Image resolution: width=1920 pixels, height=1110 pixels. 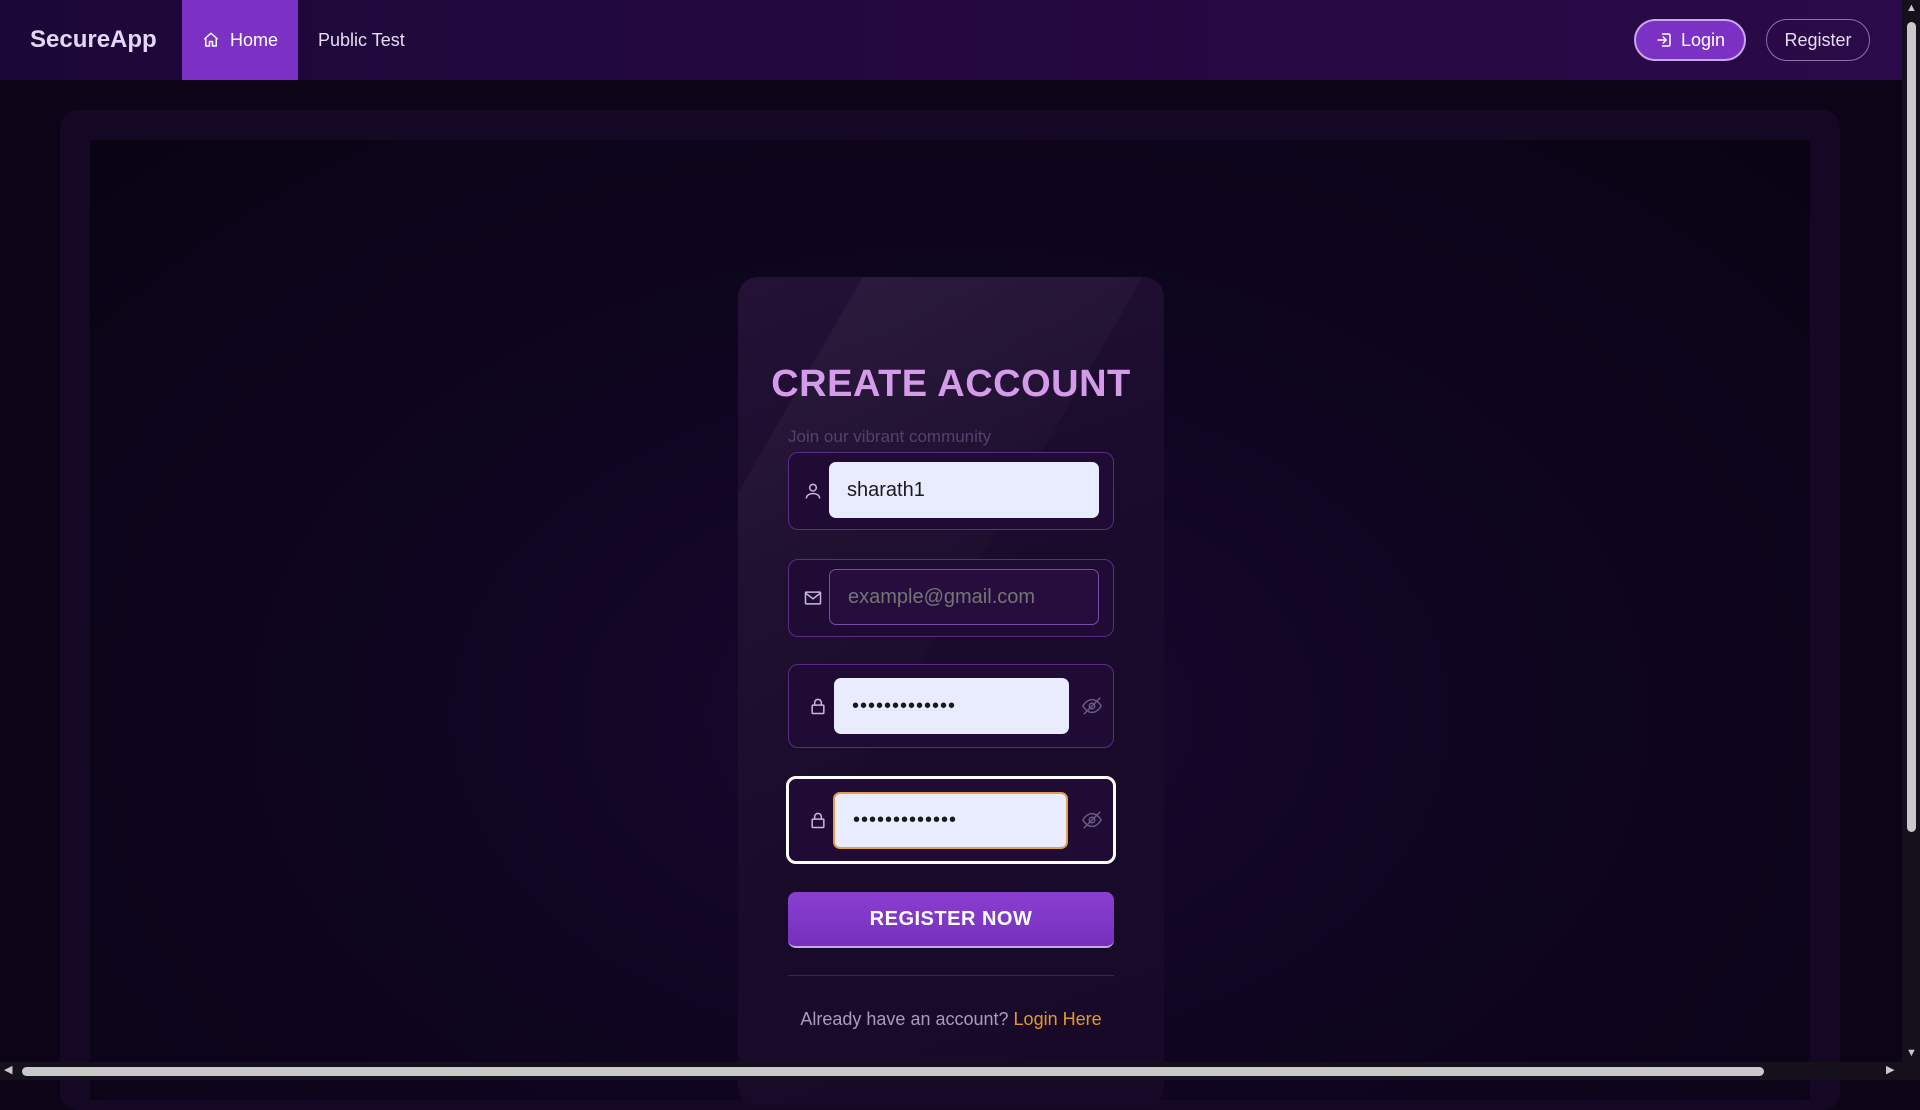 I want to click on register-now-button: REGISTER NOW, so click(x=951, y=920).